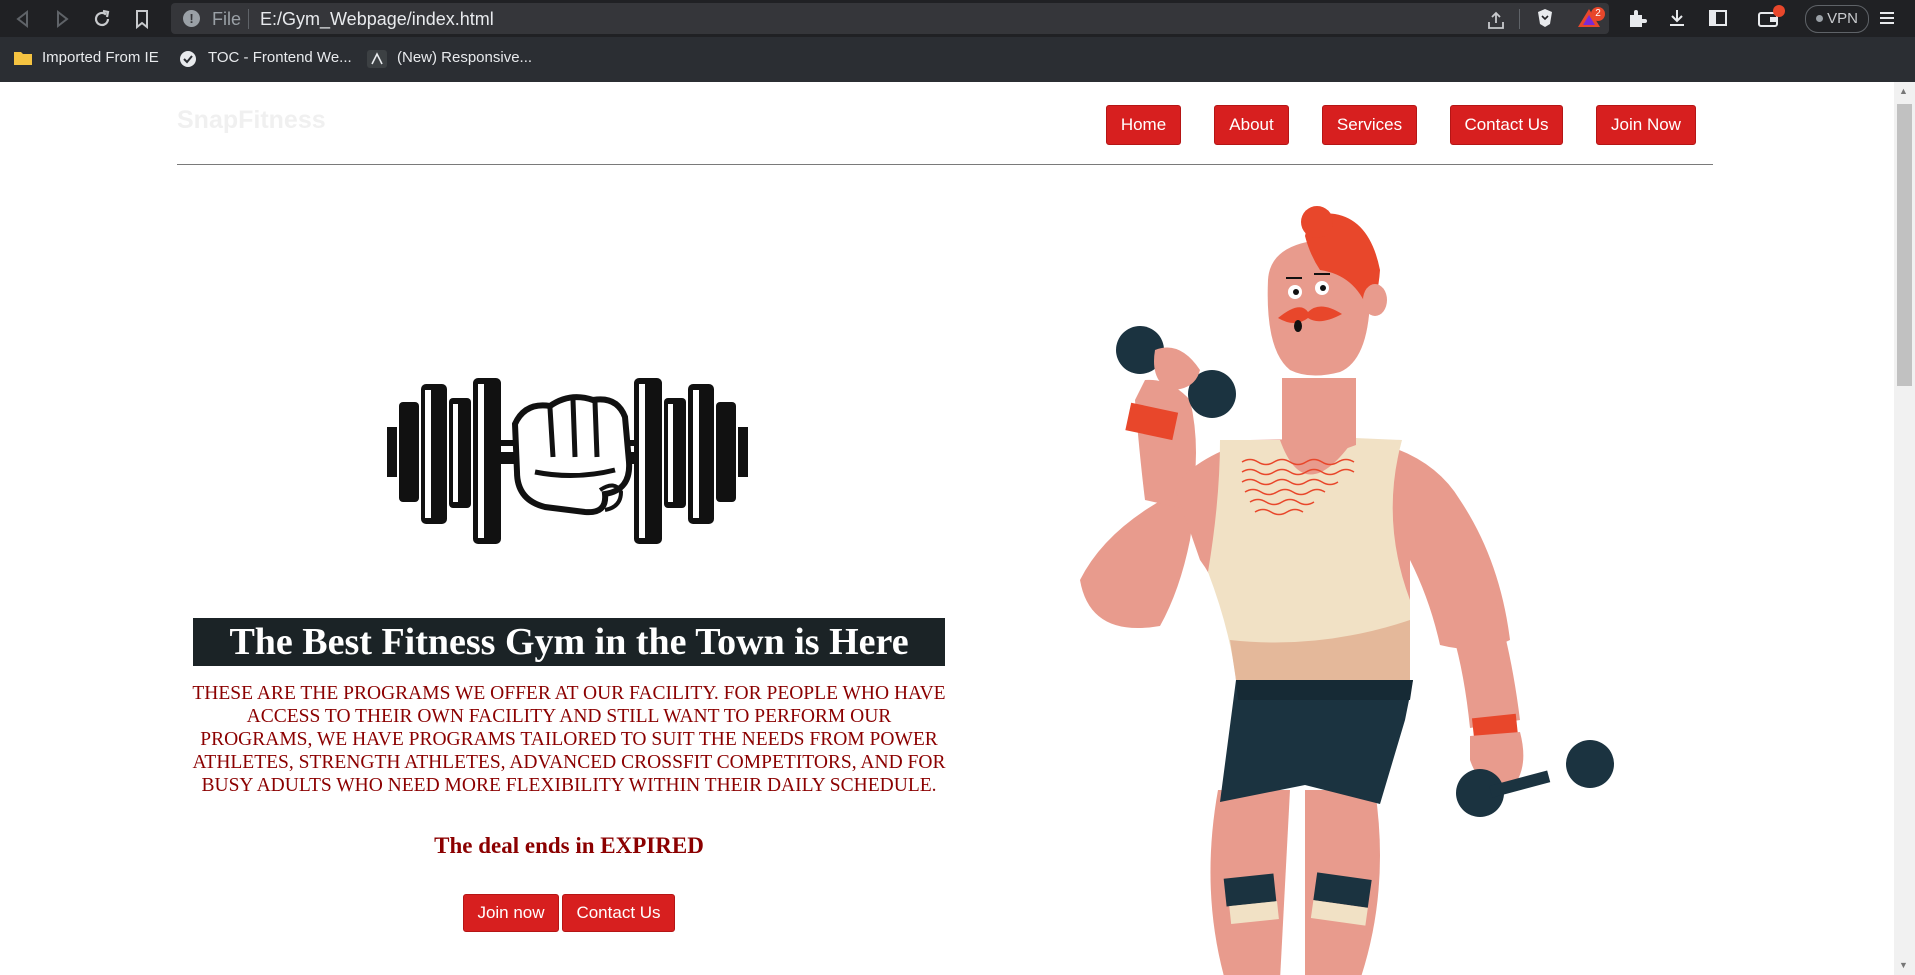 This screenshot has height=975, width=1915. Describe the element at coordinates (1779, 11) in the screenshot. I see `wallet-notification-dot` at that location.